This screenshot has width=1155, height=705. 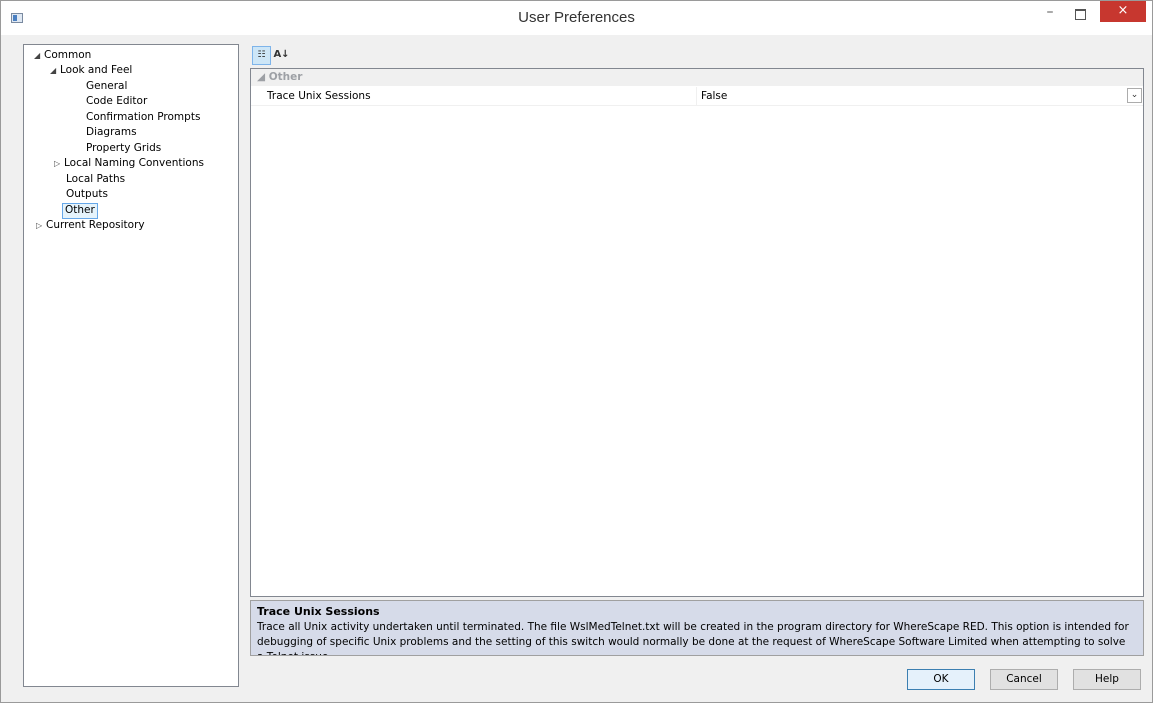 What do you see at coordinates (111, 132) in the screenshot?
I see `tree-item-diagrams: Diagrams` at bounding box center [111, 132].